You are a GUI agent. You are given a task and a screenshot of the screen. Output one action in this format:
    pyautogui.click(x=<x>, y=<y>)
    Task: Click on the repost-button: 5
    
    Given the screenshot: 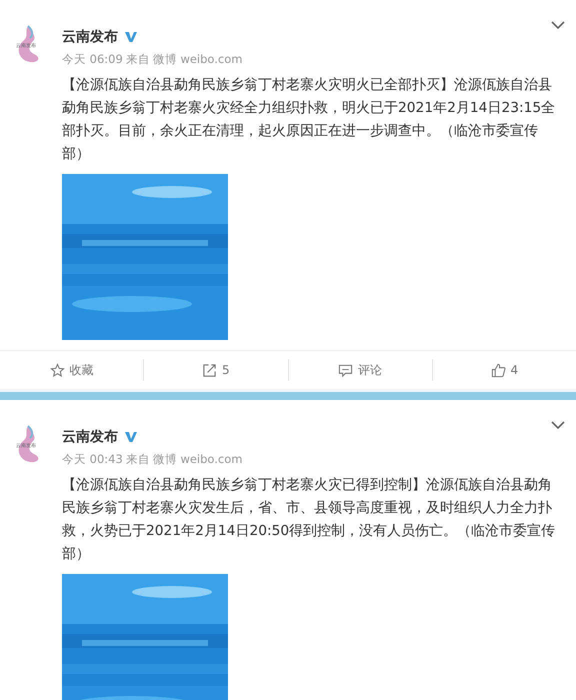 What is the action you would take?
    pyautogui.click(x=216, y=370)
    